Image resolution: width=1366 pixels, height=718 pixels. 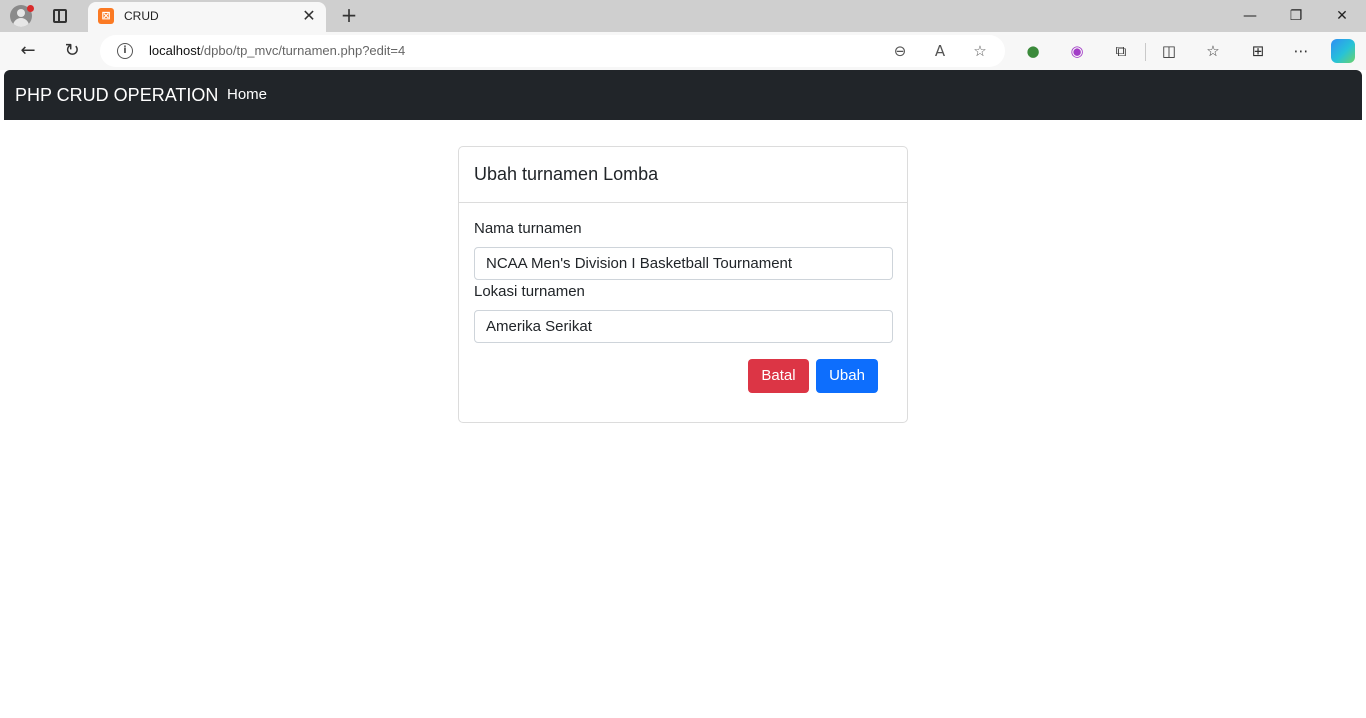 What do you see at coordinates (1169, 51) in the screenshot?
I see `split-screen-icon: ◫` at bounding box center [1169, 51].